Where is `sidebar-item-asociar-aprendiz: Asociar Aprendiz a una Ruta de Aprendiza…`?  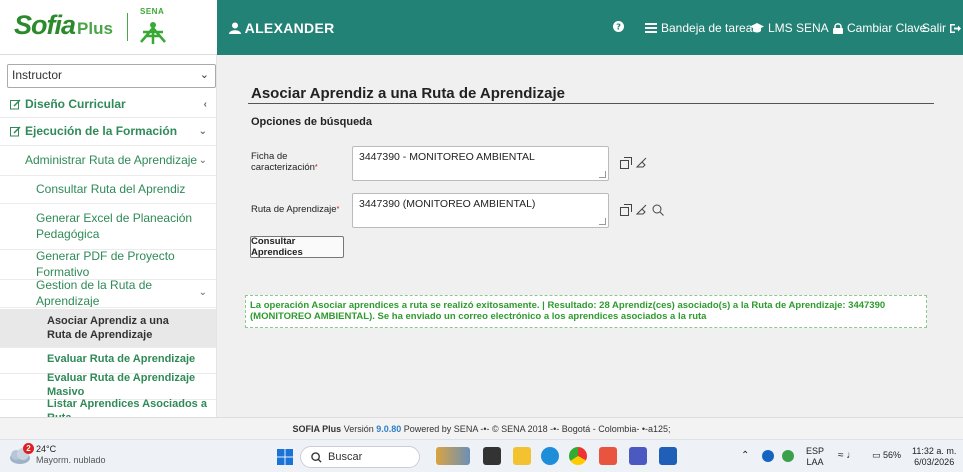 sidebar-item-asociar-aprendiz: Asociar Aprendiz a una Ruta de Aprendiza… is located at coordinates (108, 328).